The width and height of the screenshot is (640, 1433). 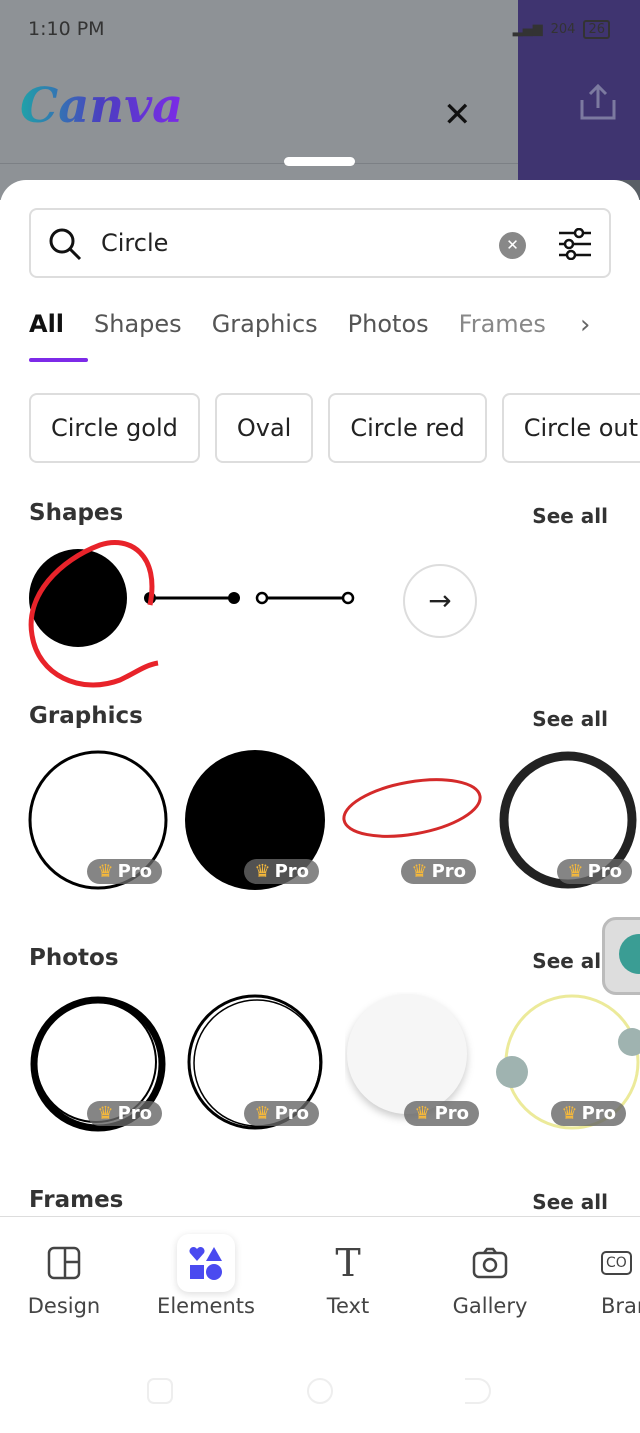 I want to click on frames-heading: Frames, so click(x=76, y=1200).